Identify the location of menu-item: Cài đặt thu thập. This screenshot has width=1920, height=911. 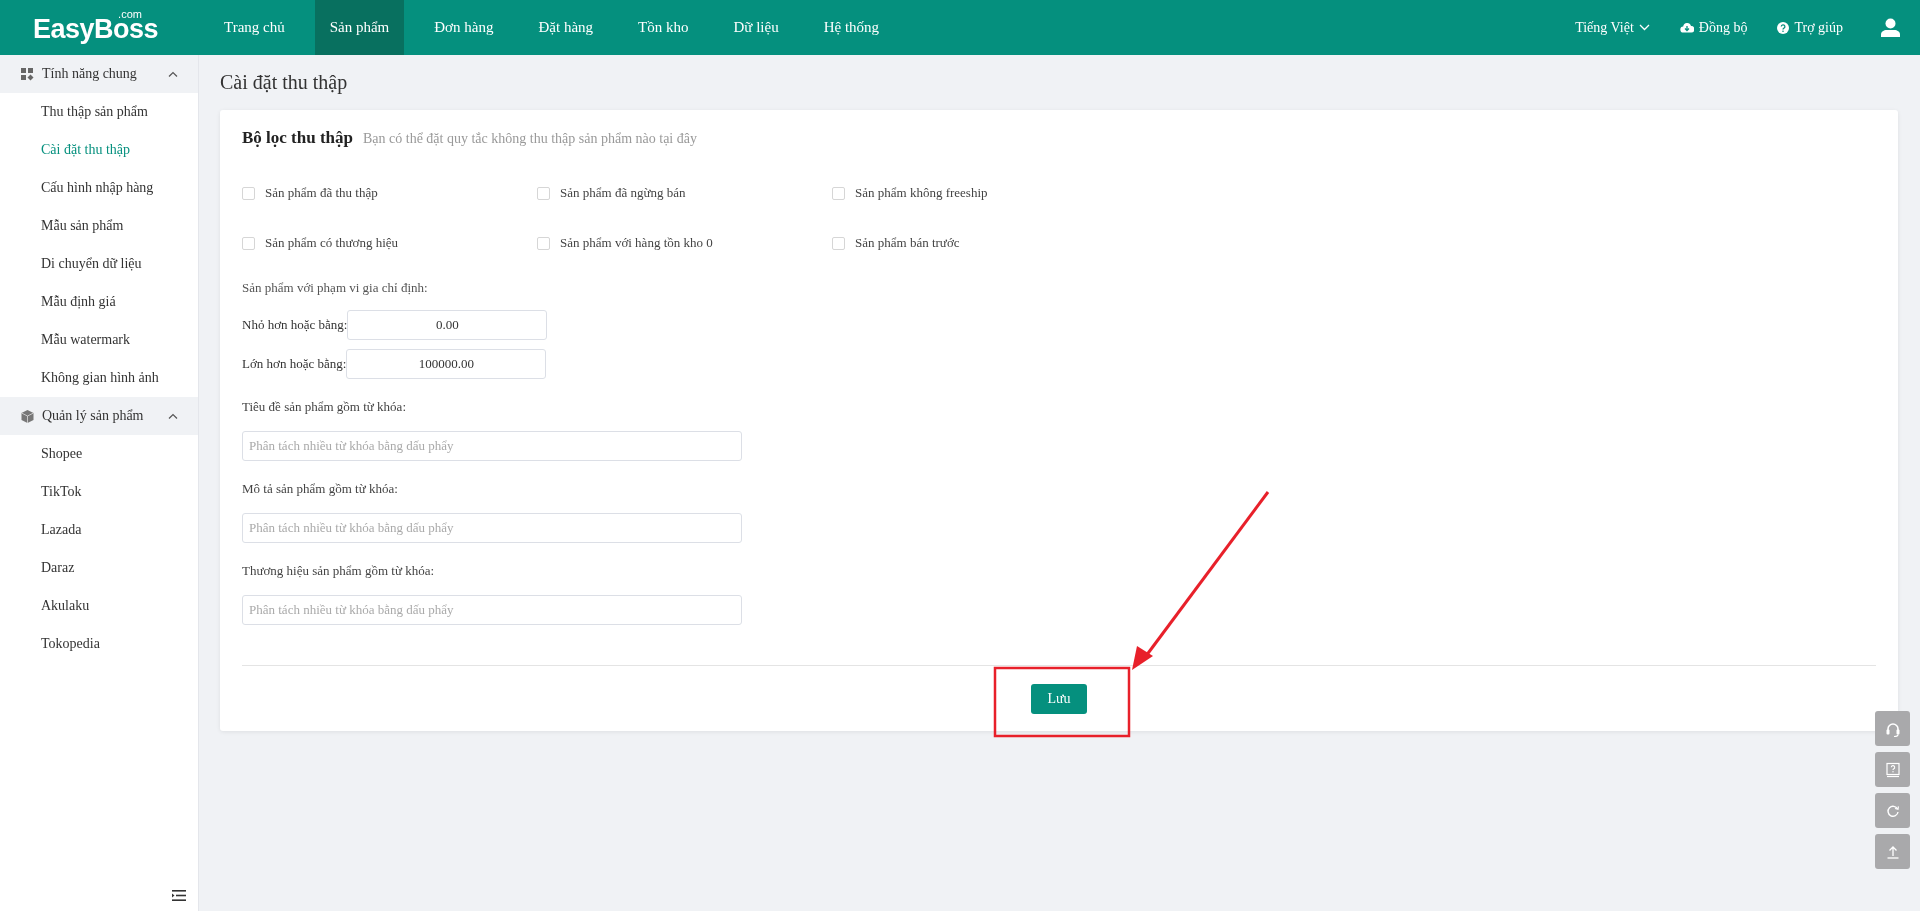
(99, 150).